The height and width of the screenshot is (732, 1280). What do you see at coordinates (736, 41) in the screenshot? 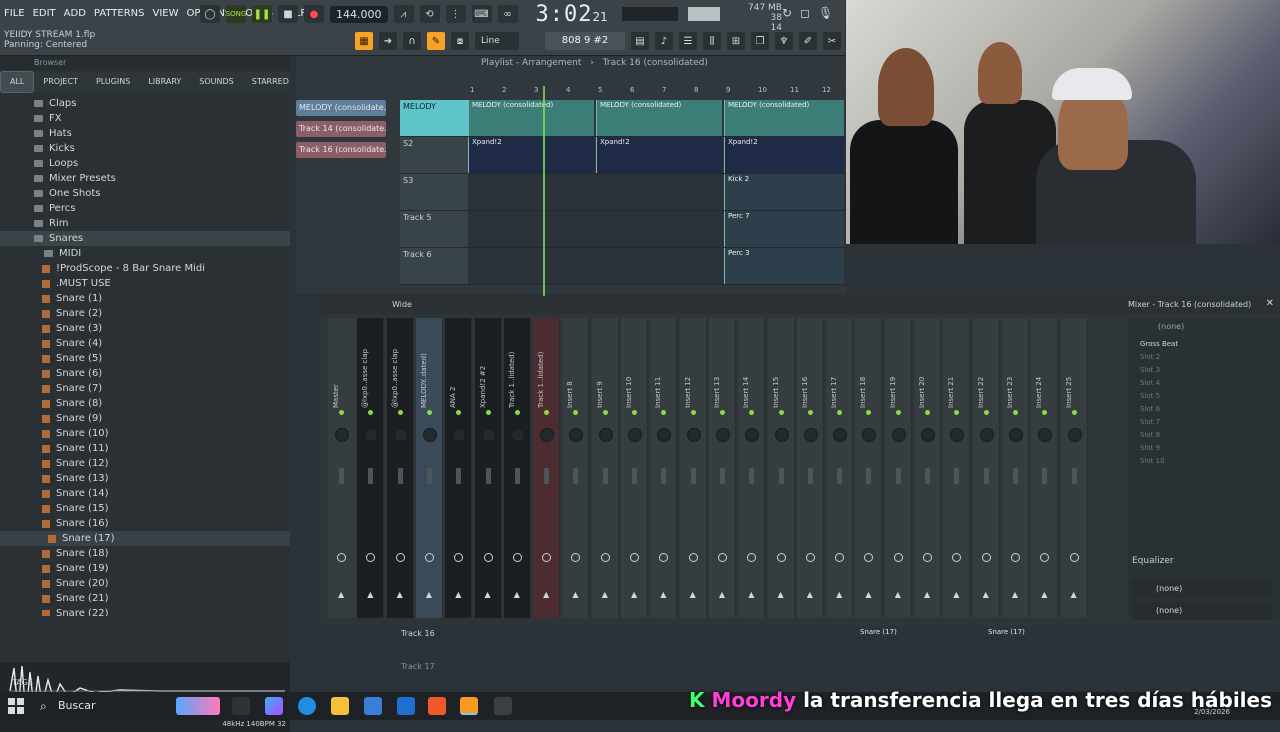
I see `plugin-icon: ⊞` at bounding box center [736, 41].